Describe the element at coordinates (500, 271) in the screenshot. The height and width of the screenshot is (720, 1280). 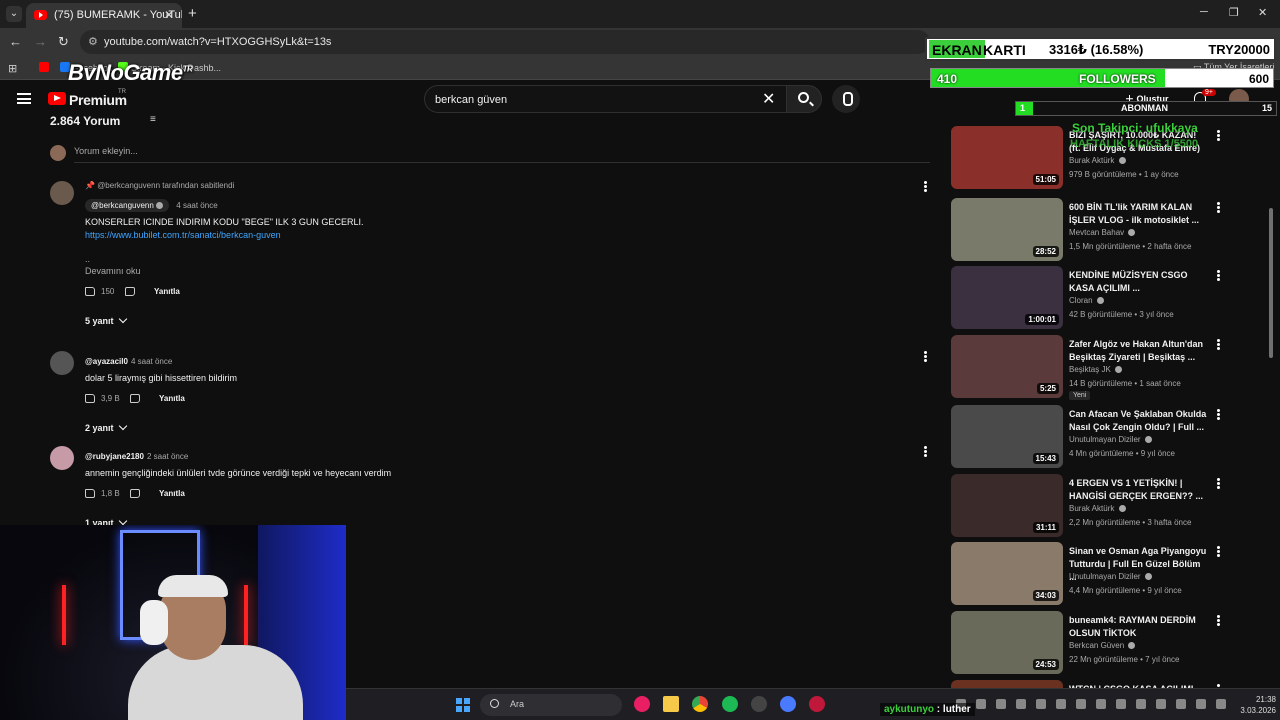
I see `read-more-button: Devamını oku` at that location.